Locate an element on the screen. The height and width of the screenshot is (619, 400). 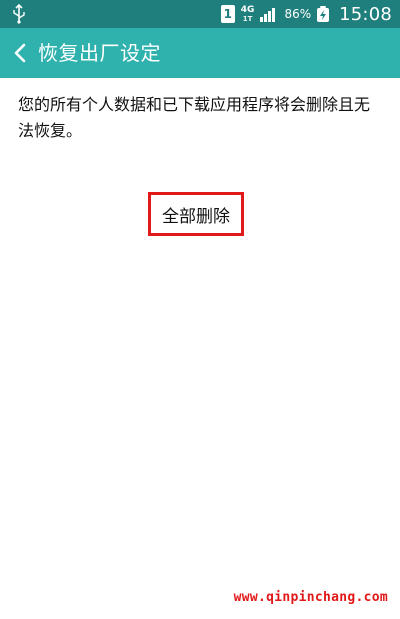
back-button is located at coordinates (20, 53).